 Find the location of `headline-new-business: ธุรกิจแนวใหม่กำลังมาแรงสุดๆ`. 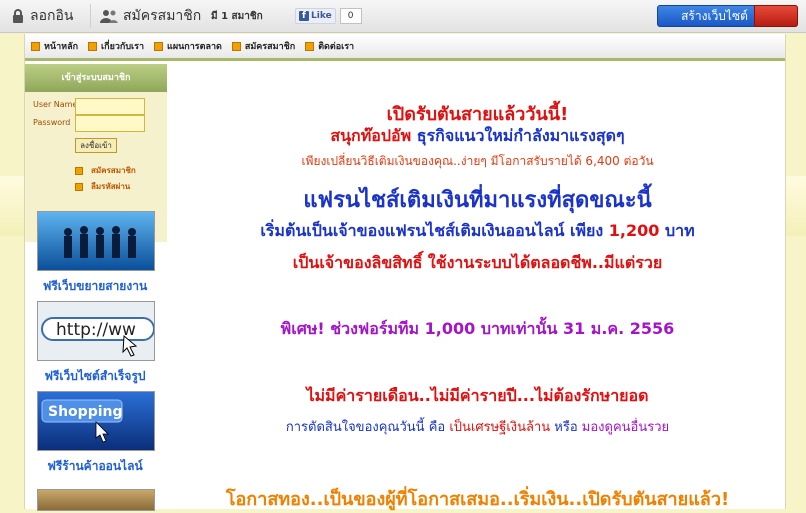

headline-new-business: ธุรกิจแนวใหม่กำลังมาแรงสุดๆ is located at coordinates (520, 135).